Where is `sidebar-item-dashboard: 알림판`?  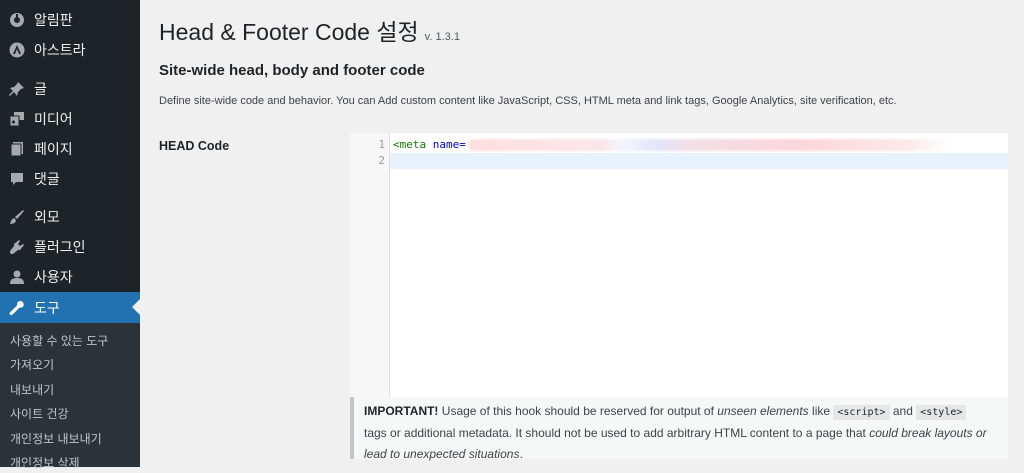 sidebar-item-dashboard: 알림판 is located at coordinates (70, 20).